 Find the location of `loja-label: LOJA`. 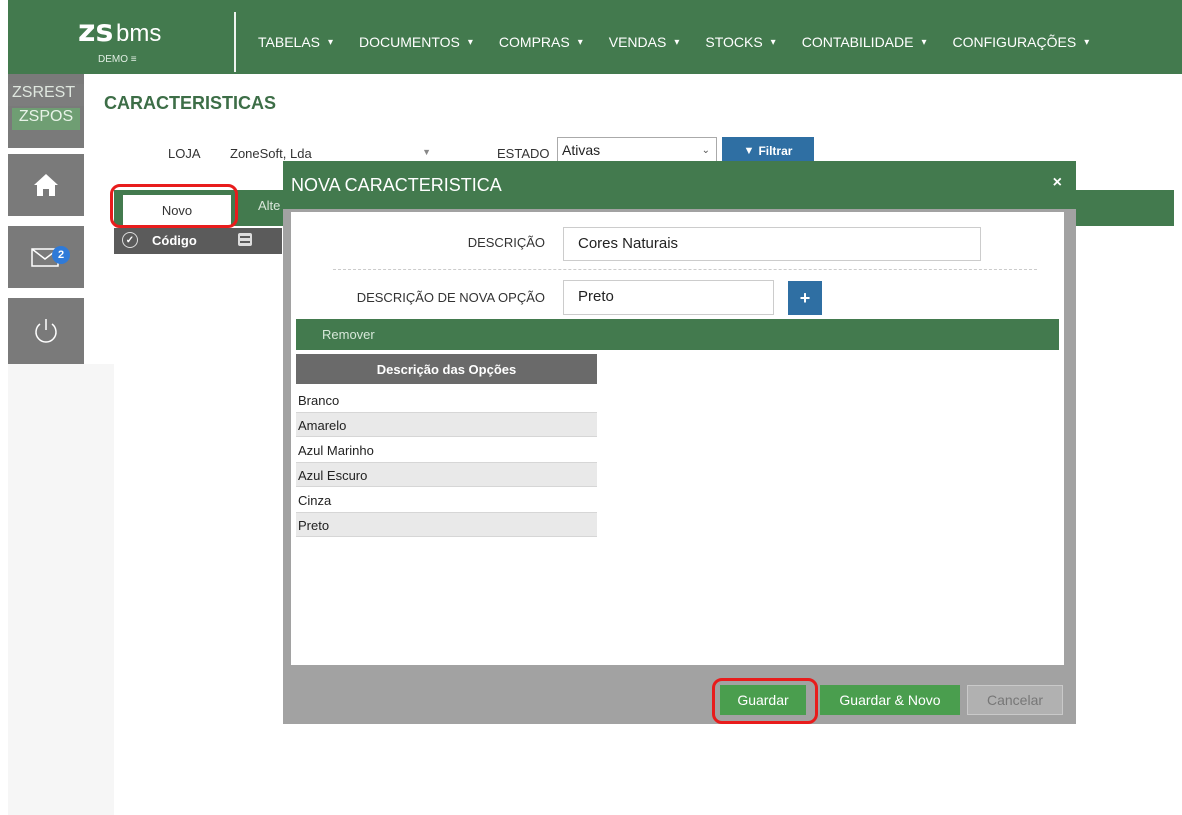

loja-label: LOJA is located at coordinates (184, 153).